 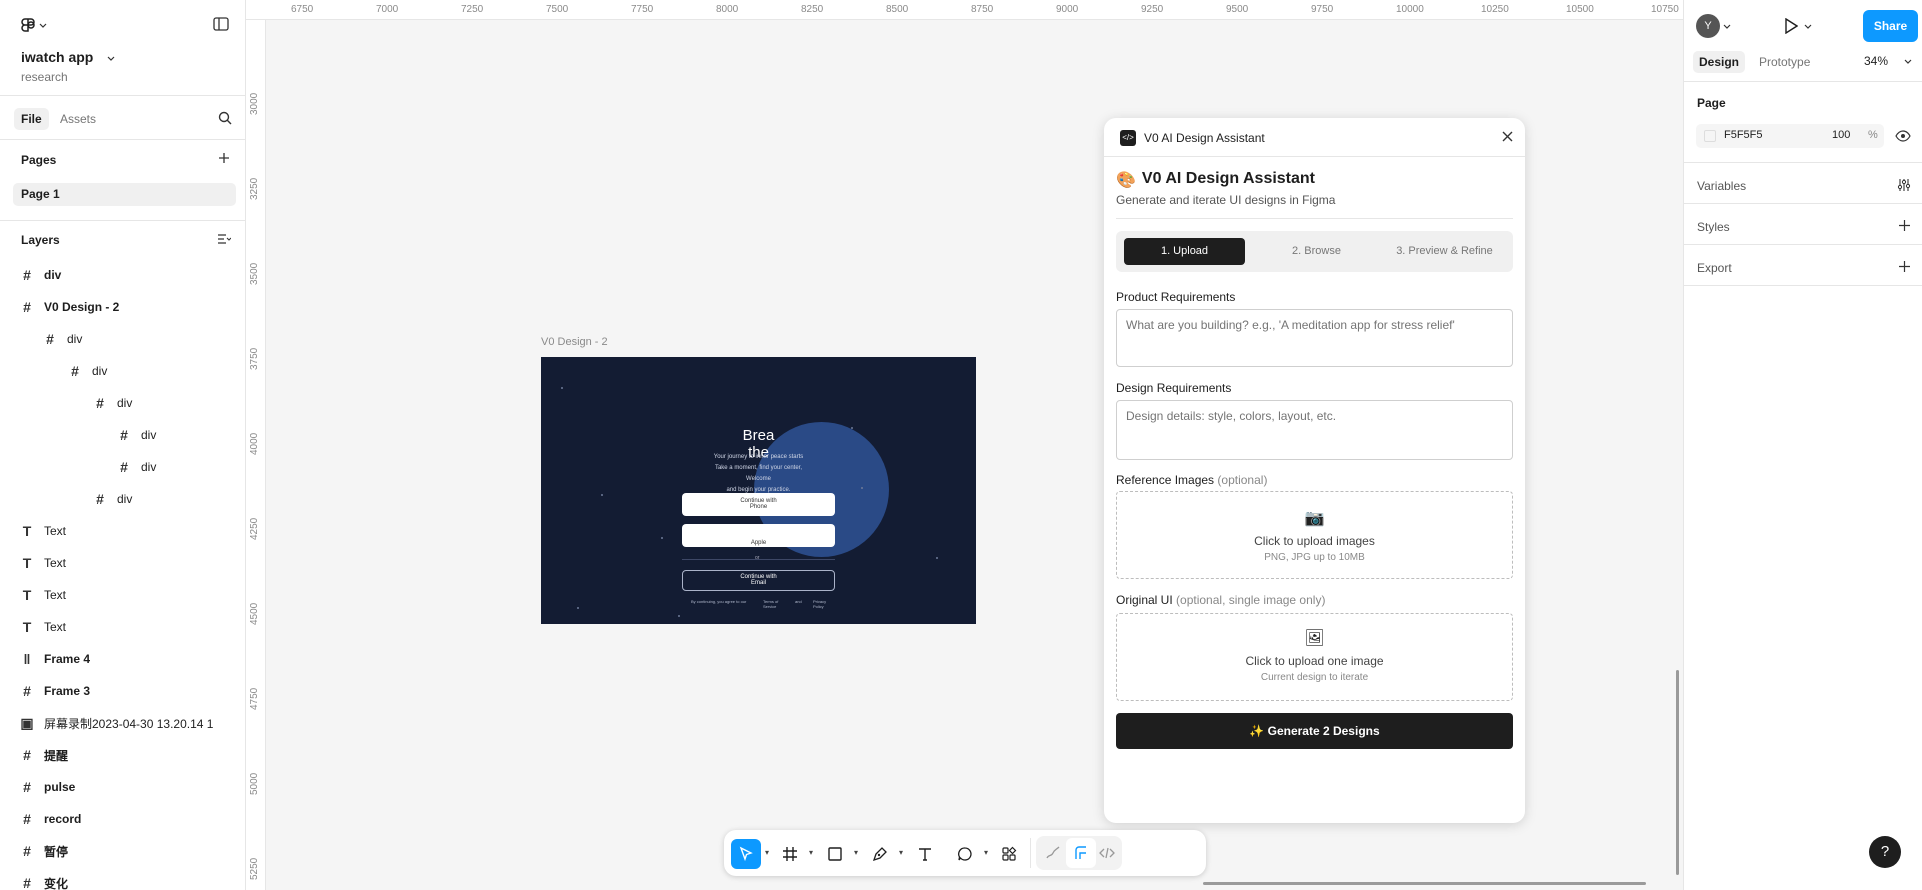 I want to click on layer-item: # record, so click(x=51, y=819).